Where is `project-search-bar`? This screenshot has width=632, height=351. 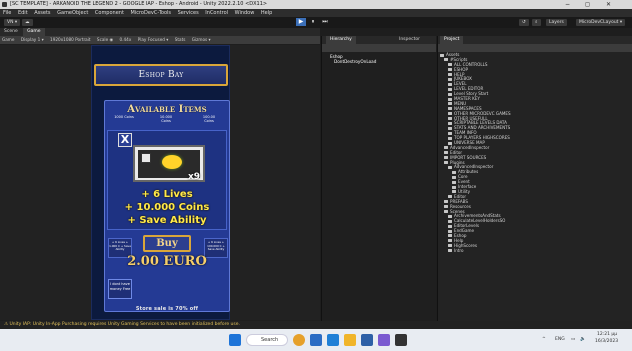
project-search-bar is located at coordinates (535, 48).